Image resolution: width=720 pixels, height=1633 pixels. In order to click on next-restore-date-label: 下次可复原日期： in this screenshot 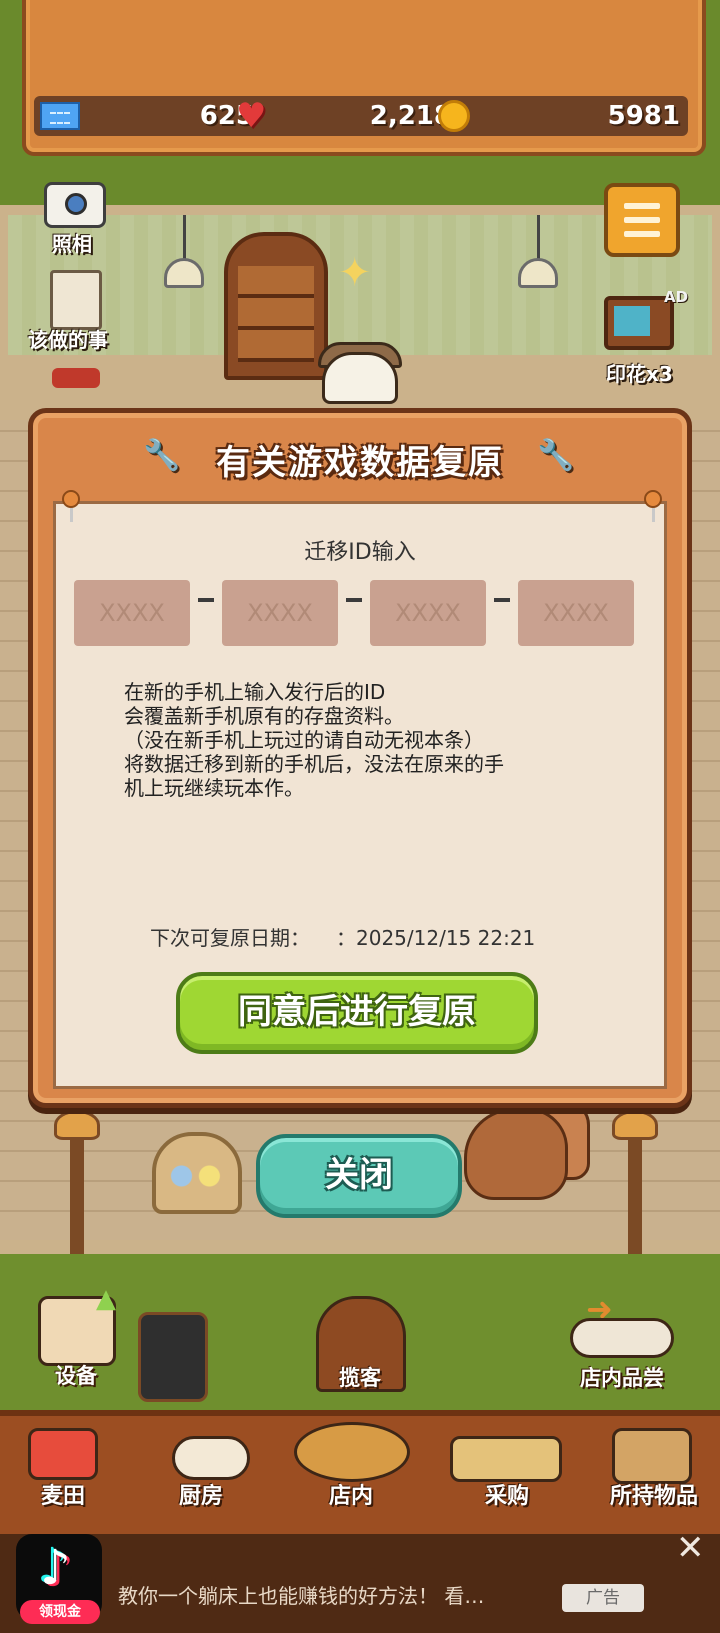, I will do `click(230, 938)`.